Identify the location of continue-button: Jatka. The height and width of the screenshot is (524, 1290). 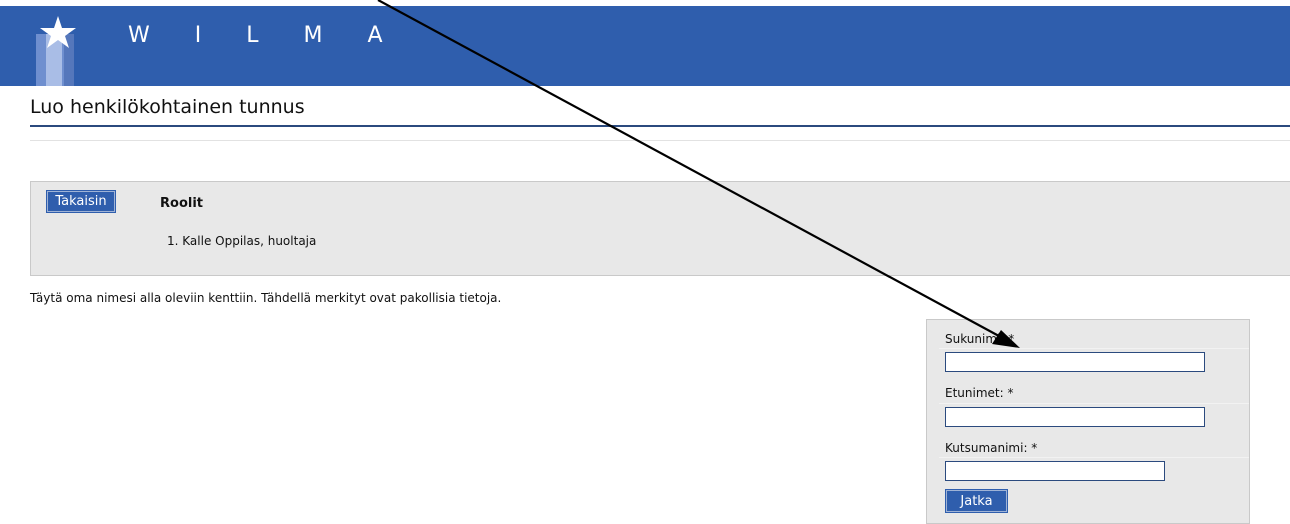
(976, 501).